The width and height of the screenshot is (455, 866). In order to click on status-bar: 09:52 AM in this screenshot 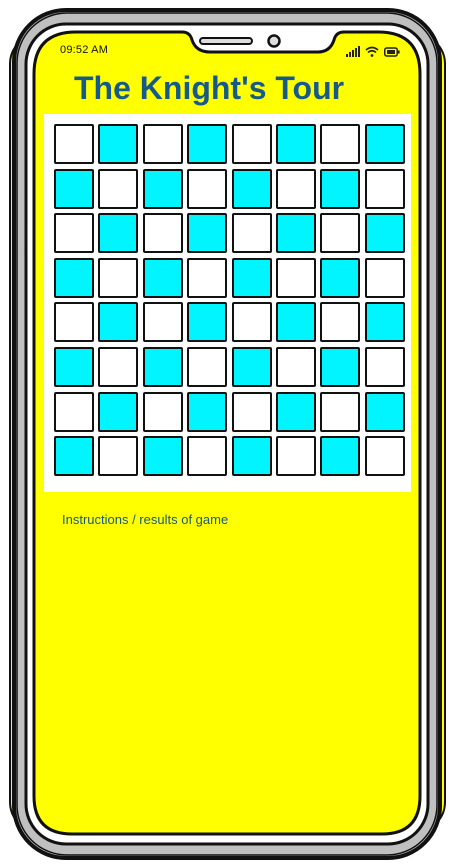, I will do `click(230, 53)`.